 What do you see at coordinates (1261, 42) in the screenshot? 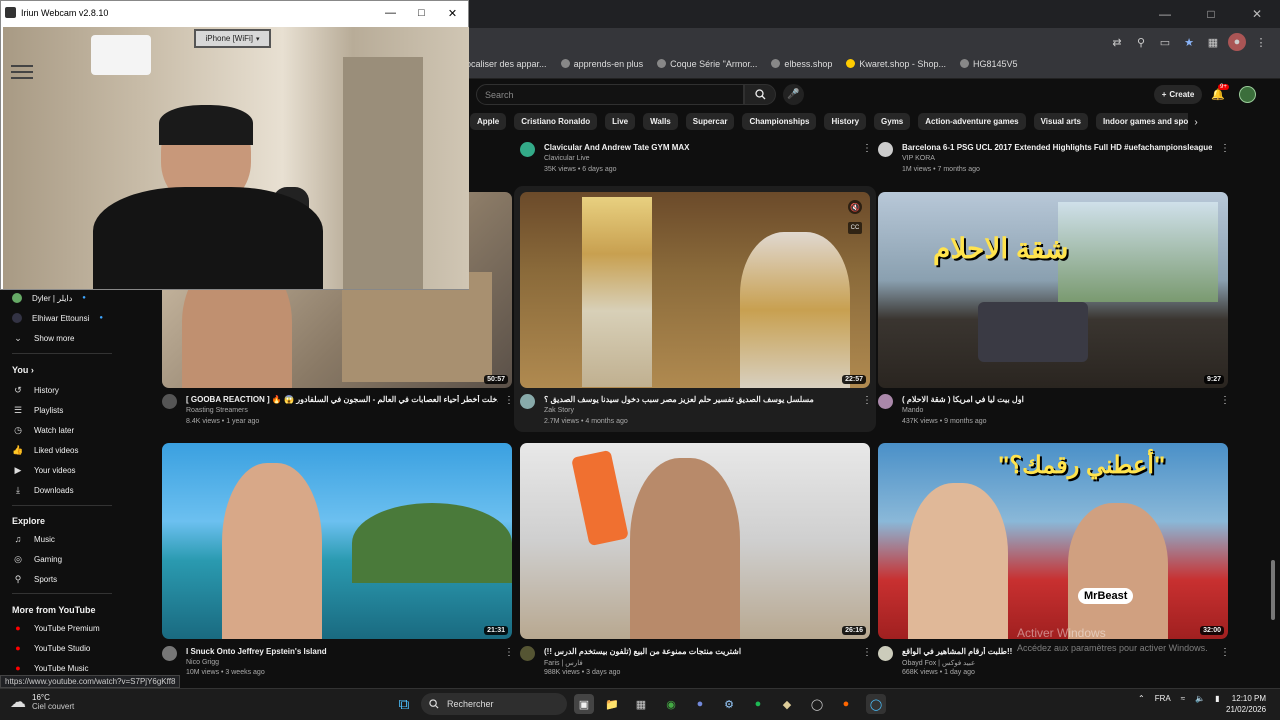
I see `menu-icon: ⋮` at bounding box center [1261, 42].